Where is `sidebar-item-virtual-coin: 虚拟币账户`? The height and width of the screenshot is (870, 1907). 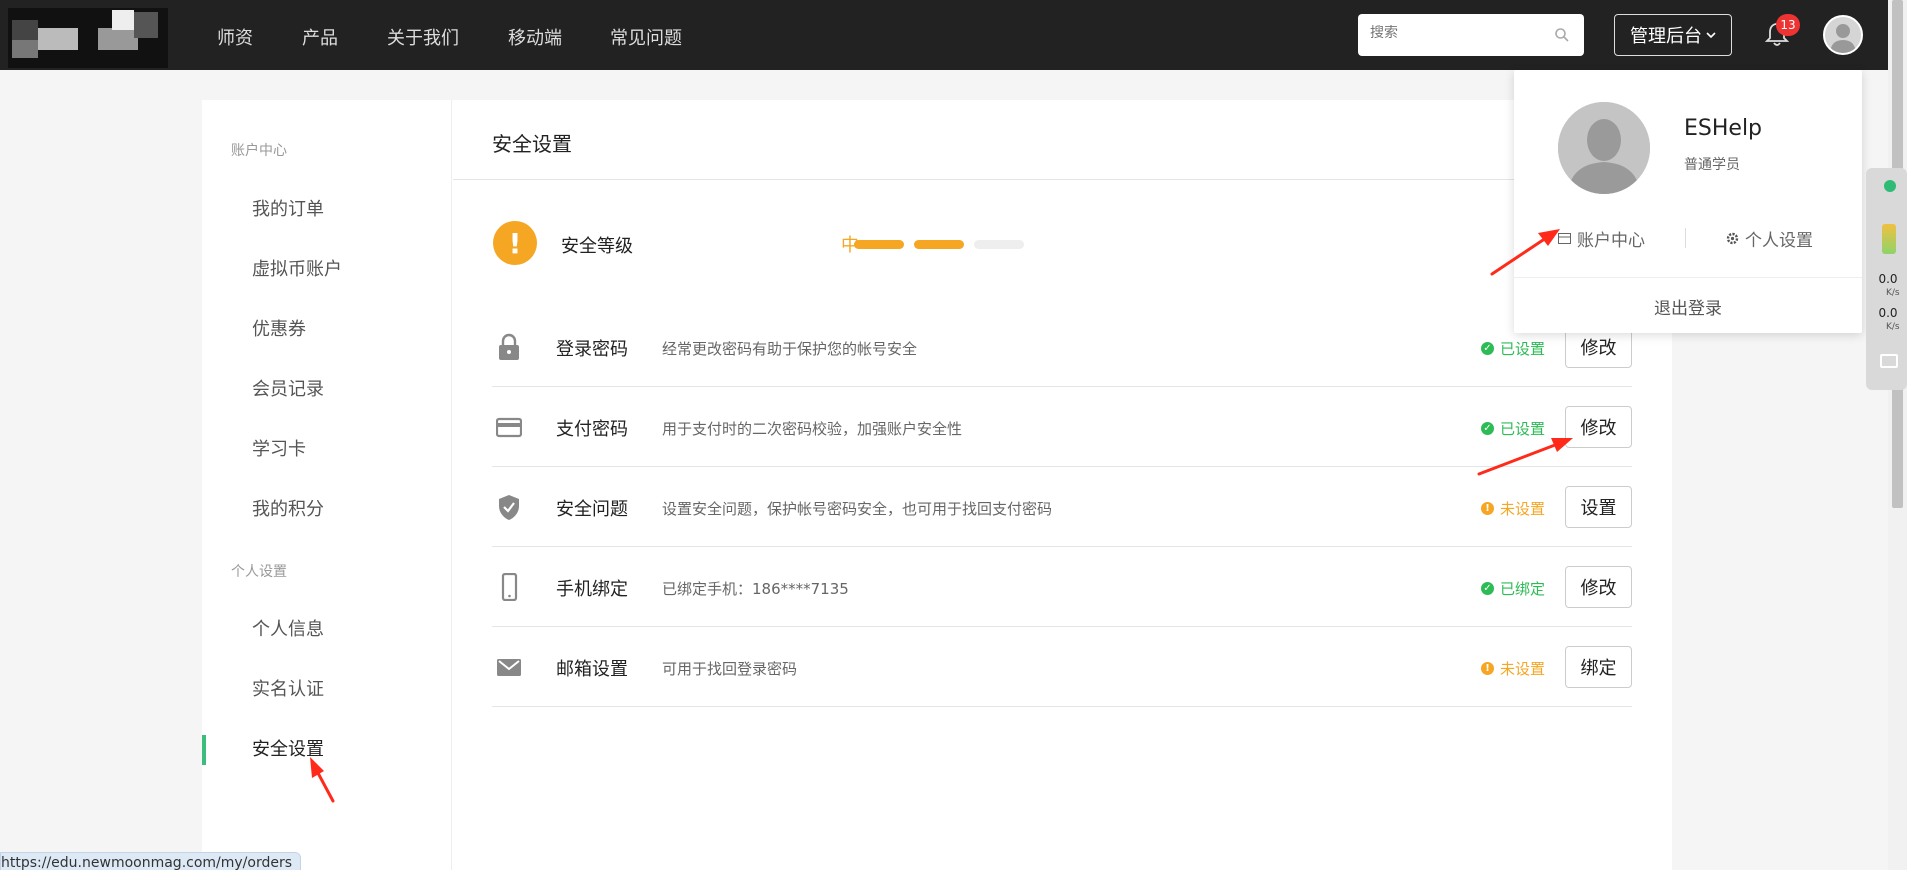 sidebar-item-virtual-coin: 虚拟币账户 is located at coordinates (297, 268).